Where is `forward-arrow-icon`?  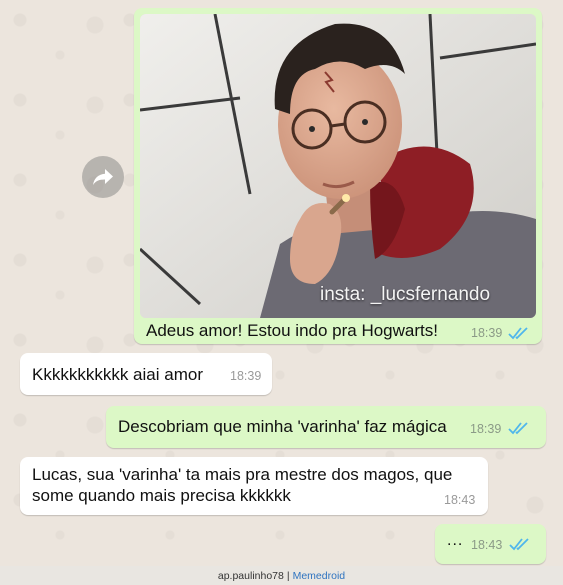 forward-arrow-icon is located at coordinates (103, 177).